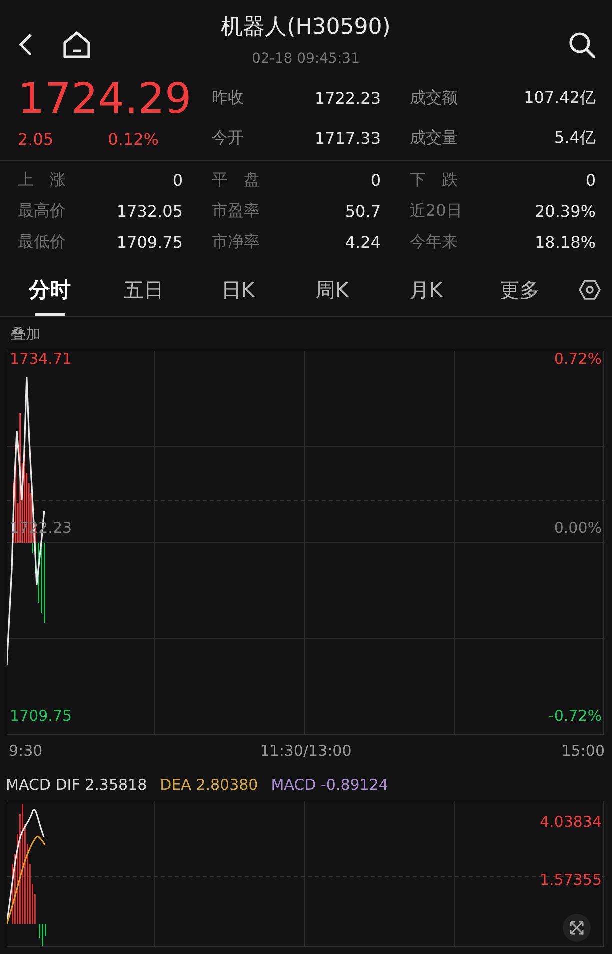 Image resolution: width=612 pixels, height=954 pixels. Describe the element at coordinates (36, 139) in the screenshot. I see `price-change: 2.05` at that location.